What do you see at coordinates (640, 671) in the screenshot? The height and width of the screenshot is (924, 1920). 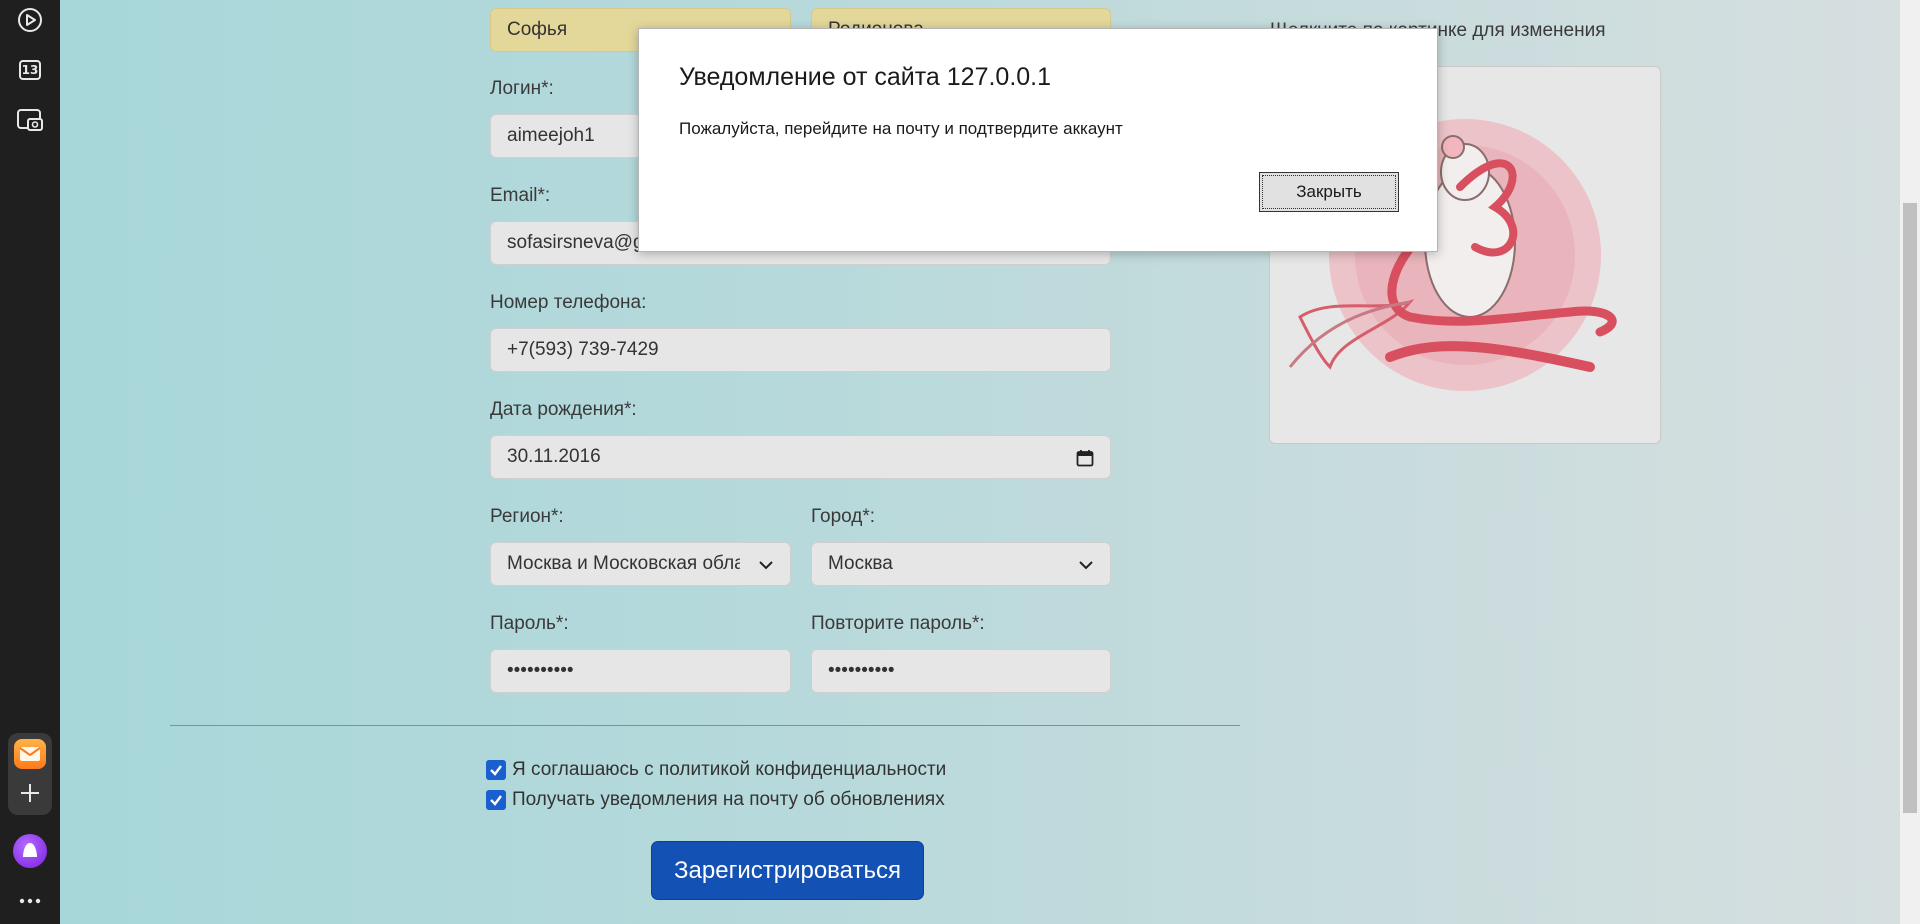 I see `password-input: ••••••••••` at bounding box center [640, 671].